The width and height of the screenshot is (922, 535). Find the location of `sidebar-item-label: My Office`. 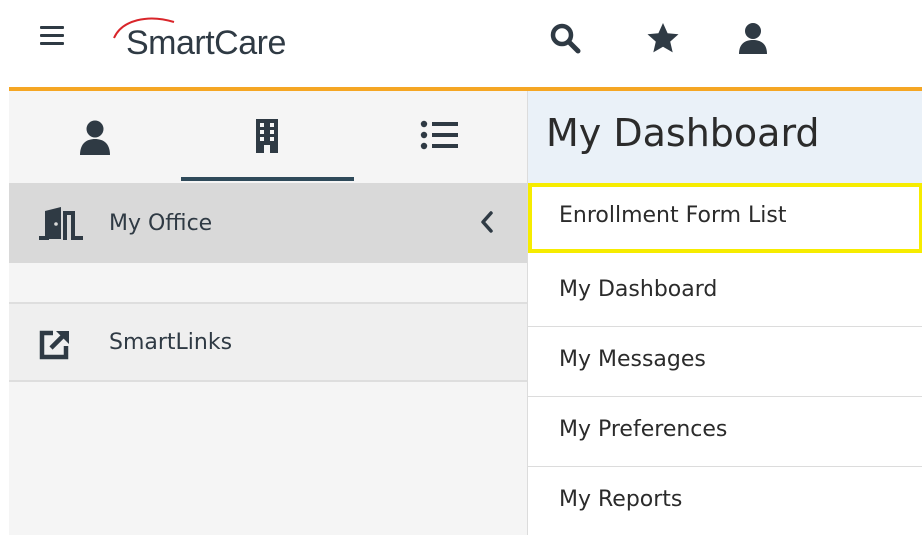

sidebar-item-label: My Office is located at coordinates (161, 223).